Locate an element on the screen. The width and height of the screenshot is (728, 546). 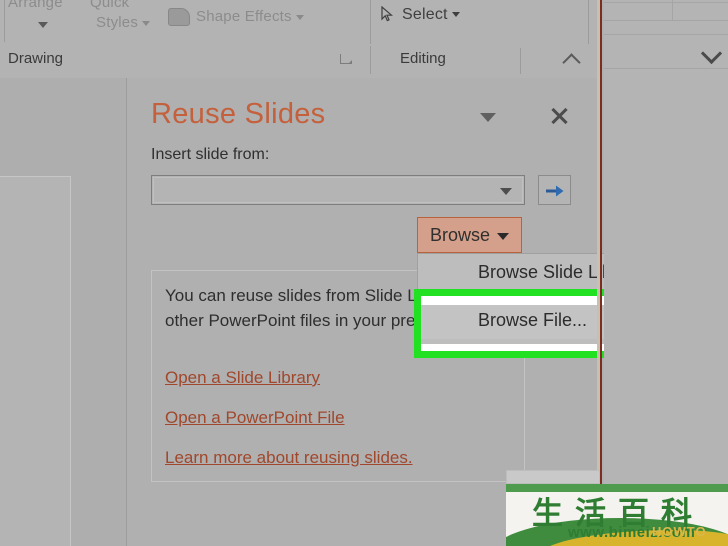
pane-options-chevron-down-icon is located at coordinates (488, 117).